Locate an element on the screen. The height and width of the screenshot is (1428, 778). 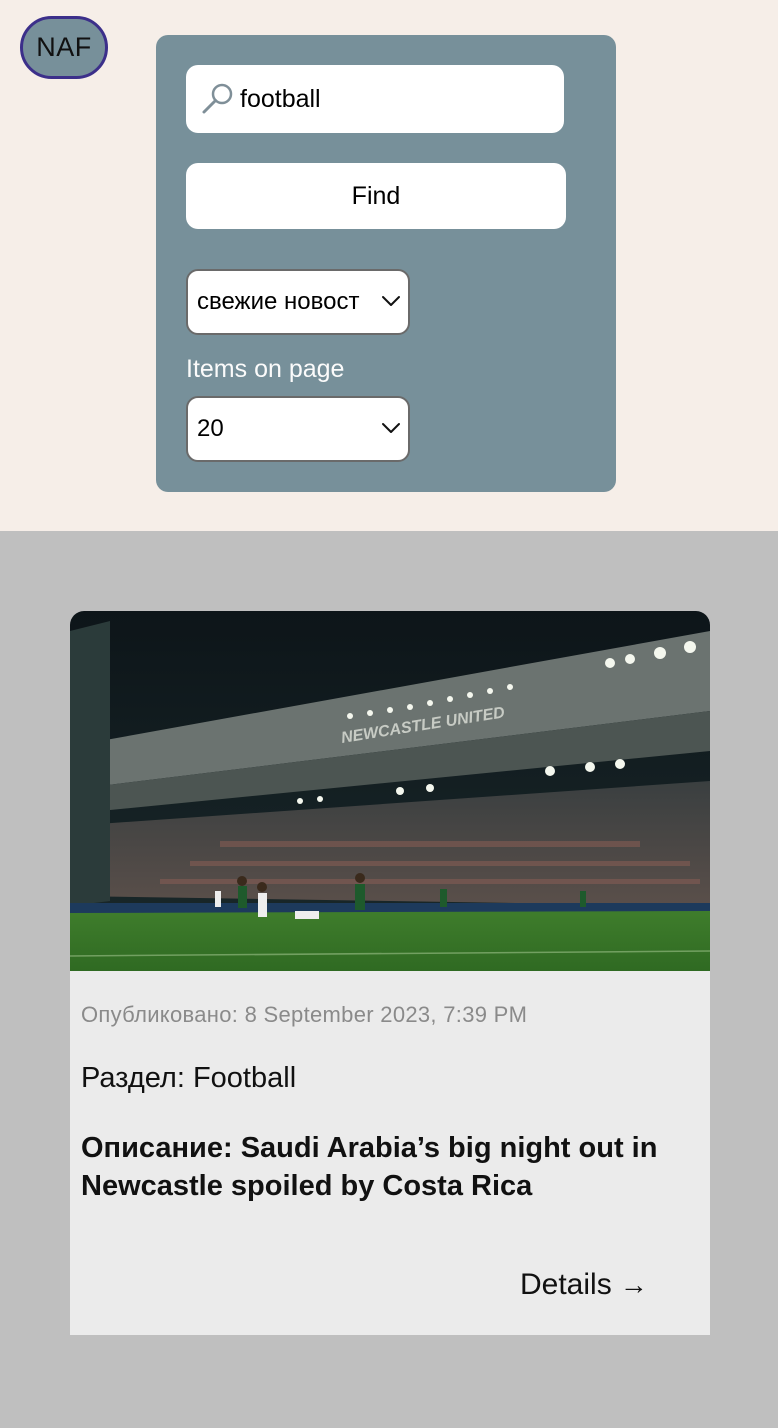
article-section: Раздел: Football is located at coordinates (189, 1078).